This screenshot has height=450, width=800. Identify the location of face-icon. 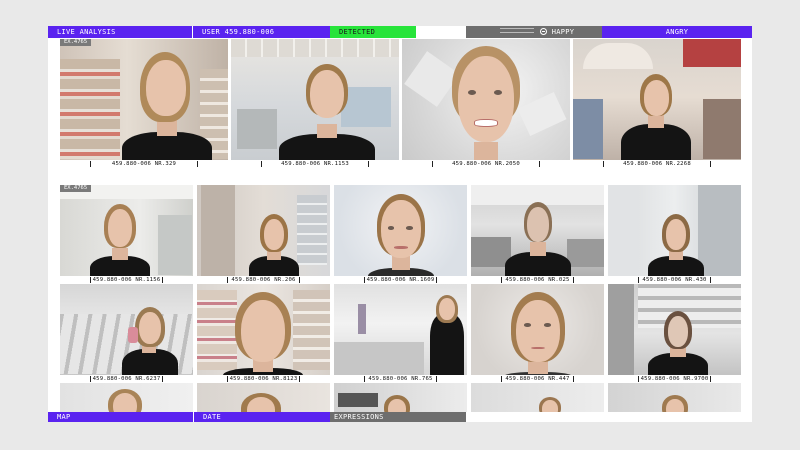
(543, 31).